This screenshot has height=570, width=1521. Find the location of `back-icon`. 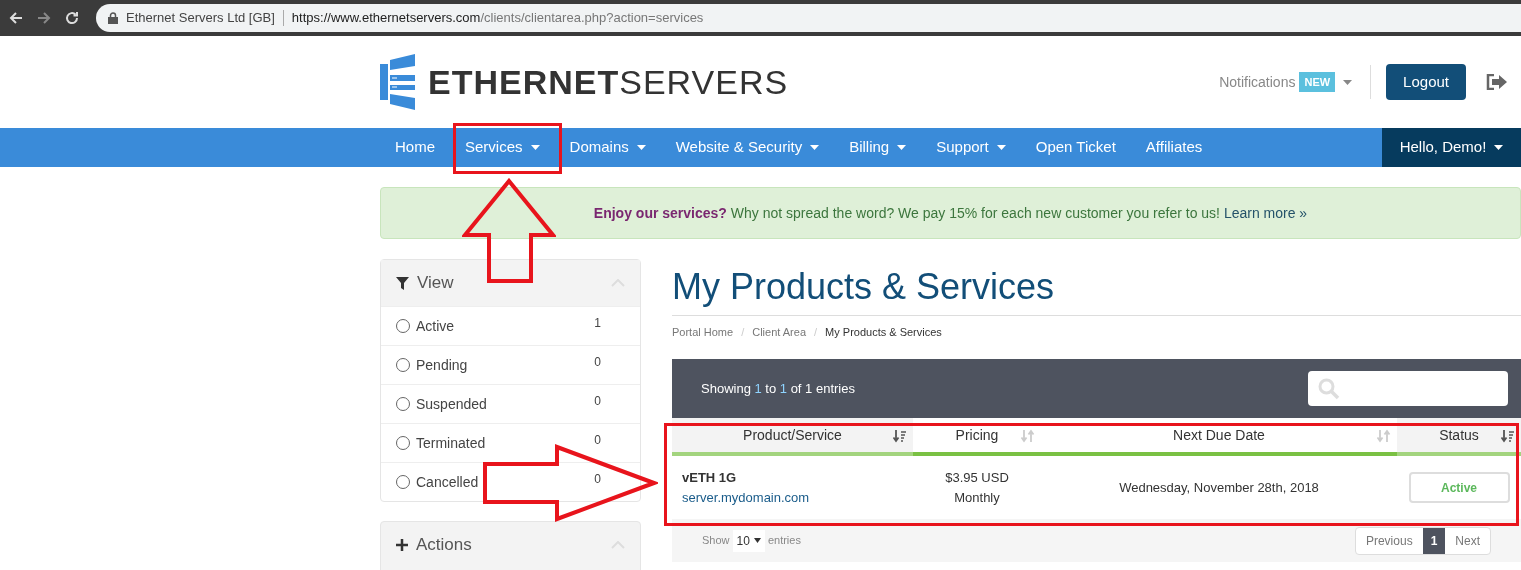

back-icon is located at coordinates (16, 18).